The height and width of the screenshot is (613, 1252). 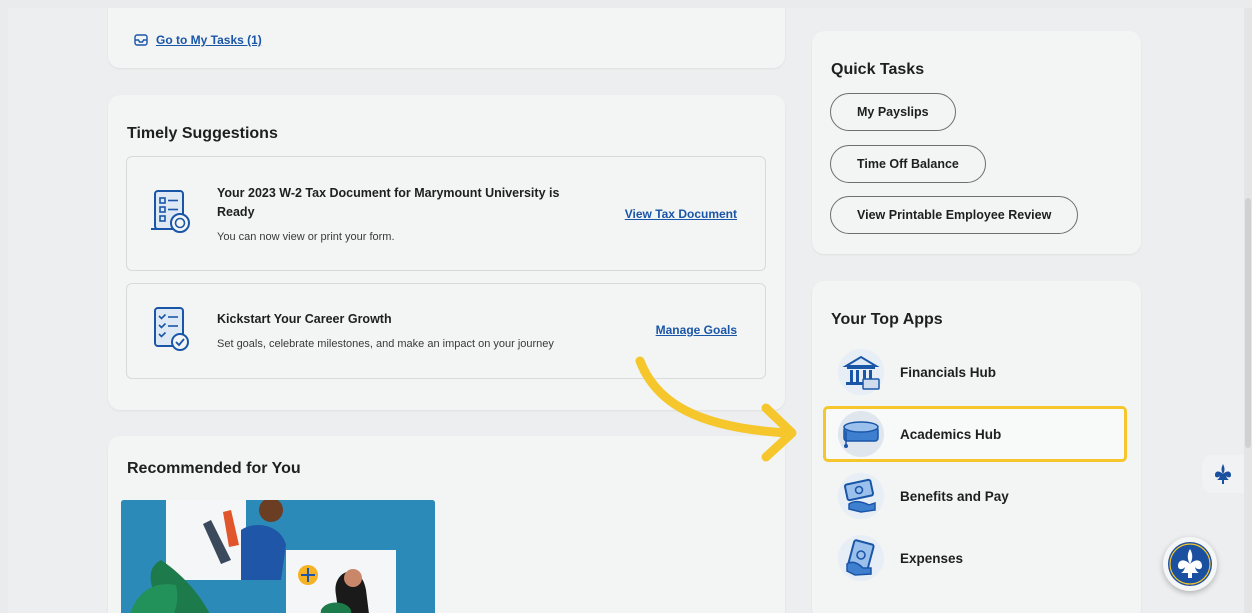 What do you see at coordinates (893, 112) in the screenshot?
I see `my-payslips-button: My Payslips` at bounding box center [893, 112].